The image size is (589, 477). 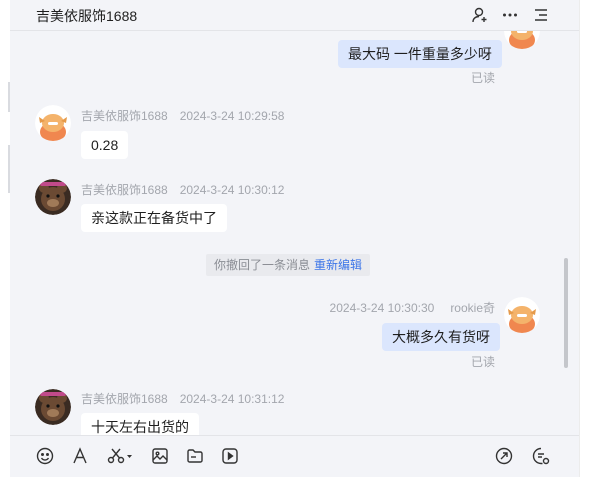 What do you see at coordinates (230, 456) in the screenshot?
I see `video-icon` at bounding box center [230, 456].